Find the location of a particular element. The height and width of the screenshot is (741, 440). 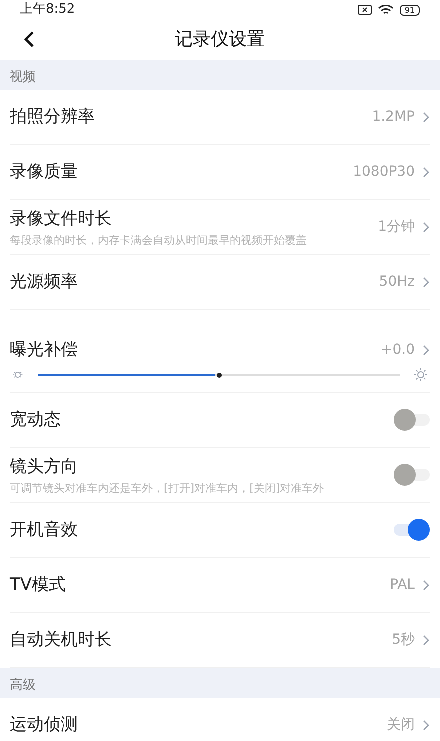

setting-label: TV模式 is located at coordinates (38, 585).